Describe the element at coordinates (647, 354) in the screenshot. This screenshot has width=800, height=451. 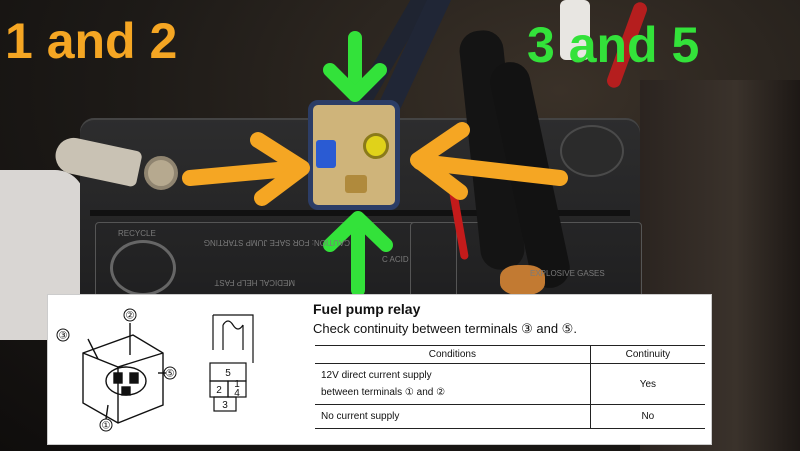
I see `continuity-header: Continuity` at that location.